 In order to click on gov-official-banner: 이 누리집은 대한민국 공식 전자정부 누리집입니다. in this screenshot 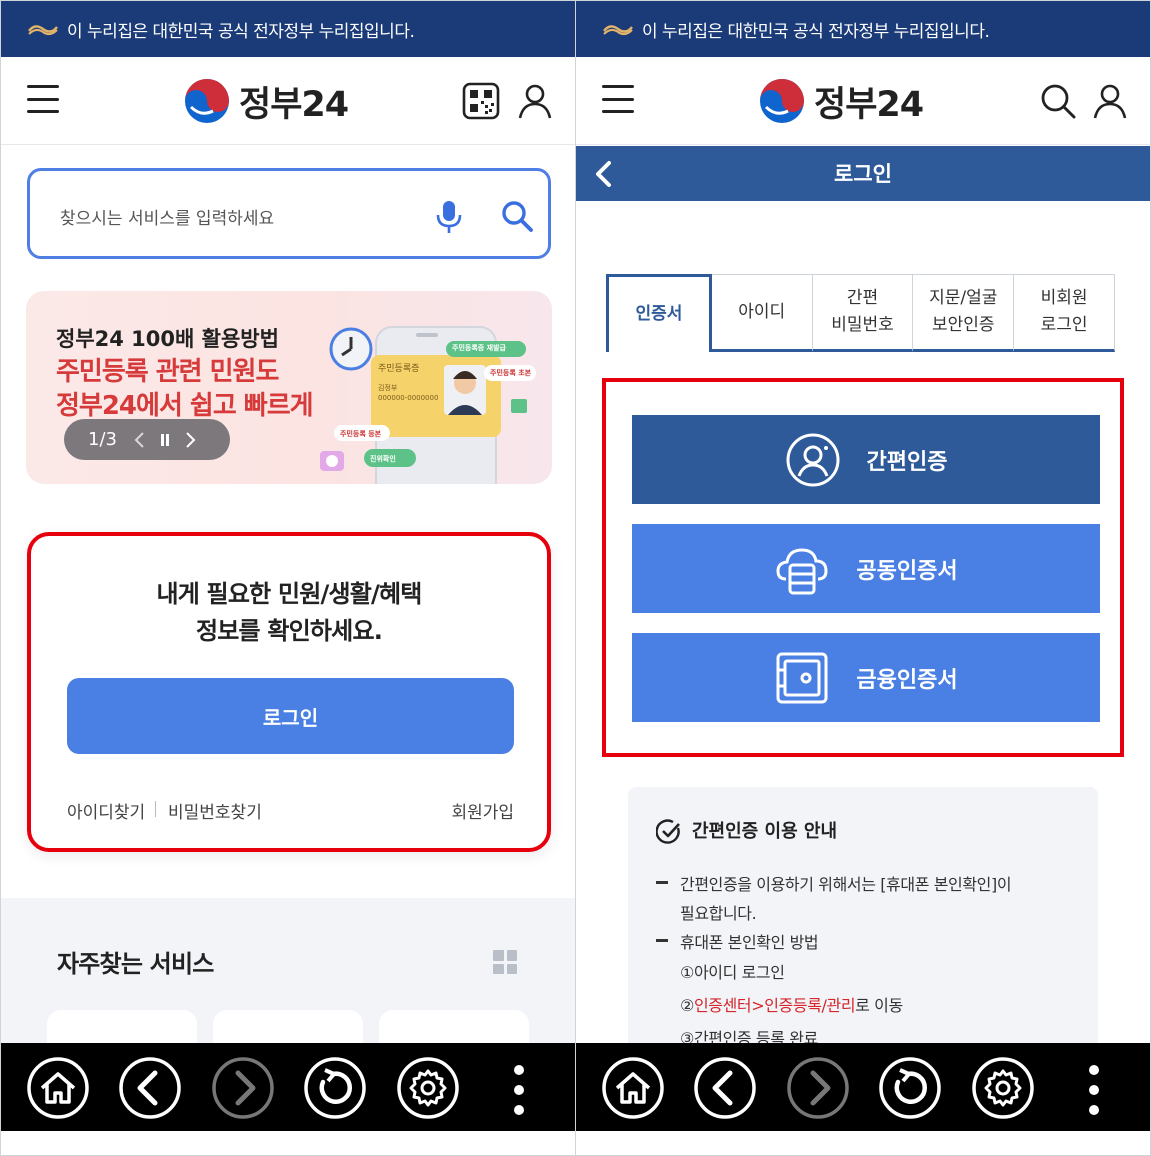, I will do `click(288, 29)`.